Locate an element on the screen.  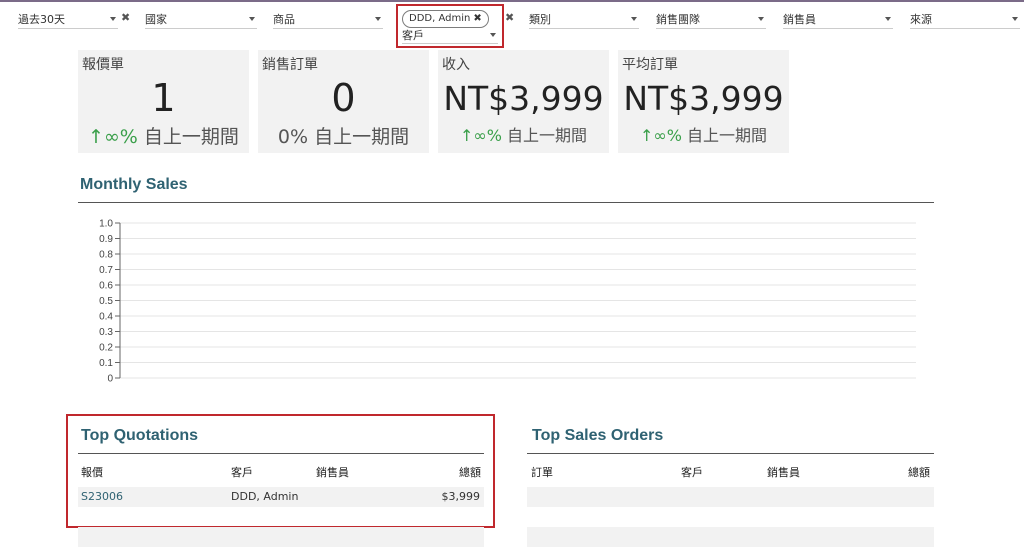
customer-tag-label: DDD, Admin is located at coordinates (440, 18).